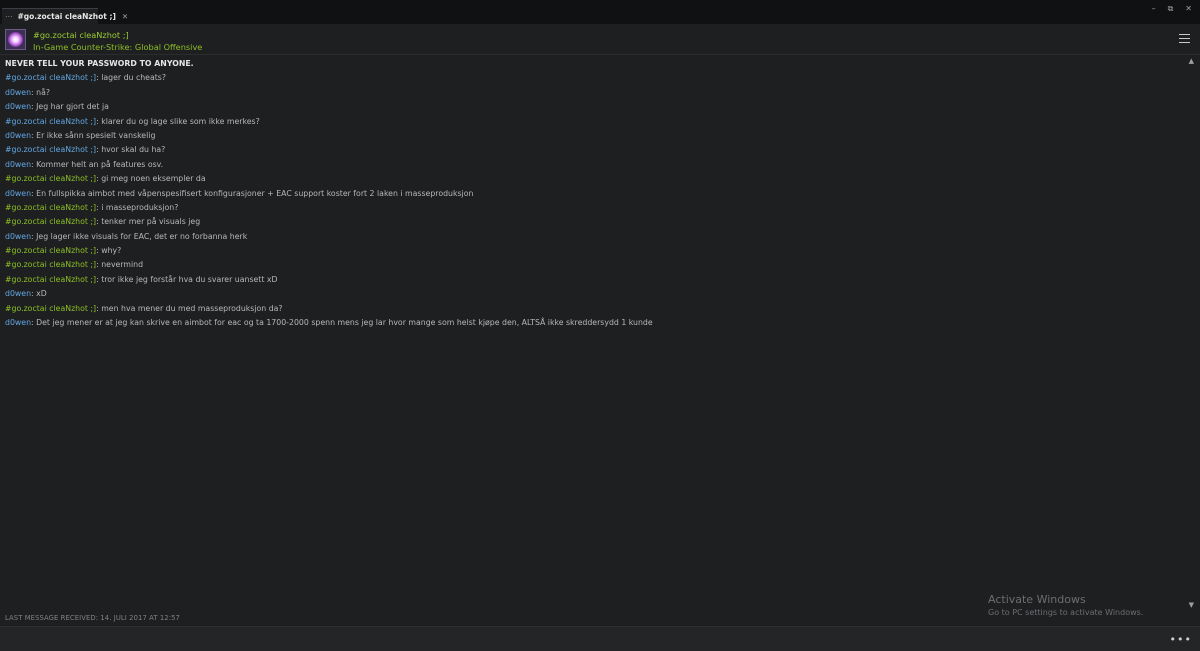 The height and width of the screenshot is (651, 1200). I want to click on message-text: : hvor skal du ha?, so click(131, 150).